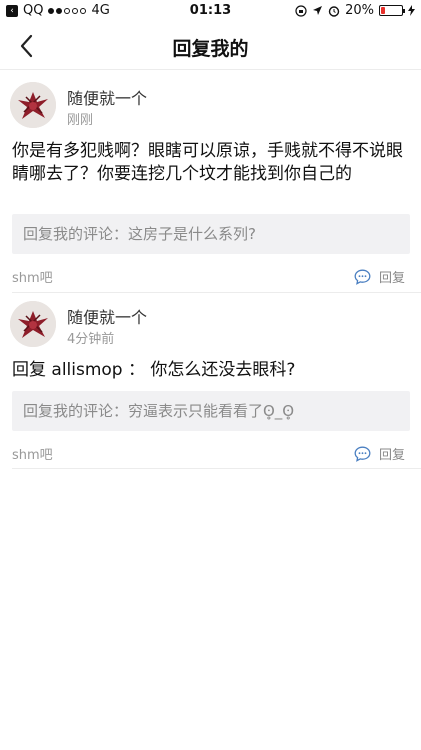  I want to click on alarm-icon, so click(334, 11).